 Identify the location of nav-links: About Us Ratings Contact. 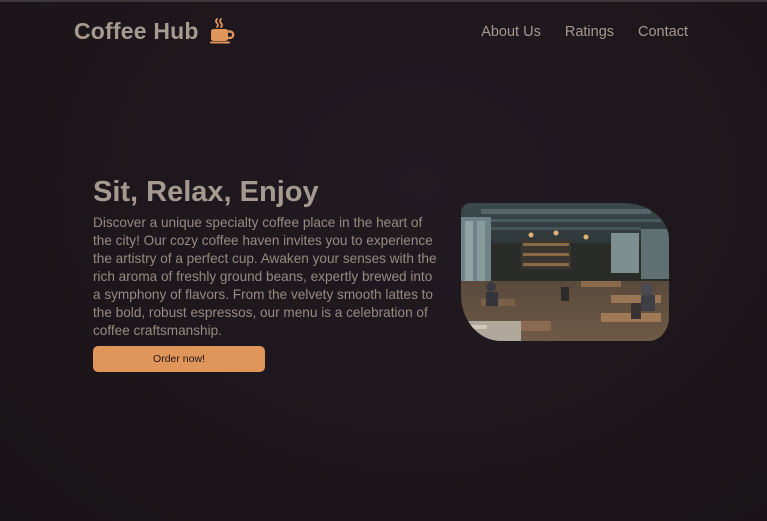
(584, 32).